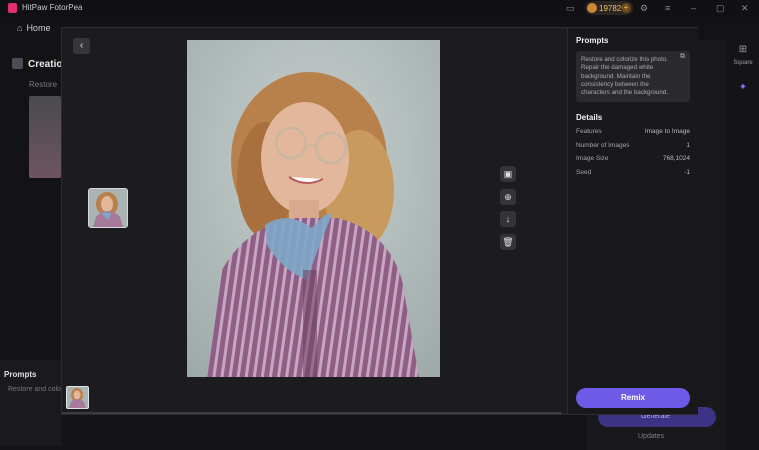 This screenshot has width=759, height=450. I want to click on message-icon: ▭, so click(570, 8).